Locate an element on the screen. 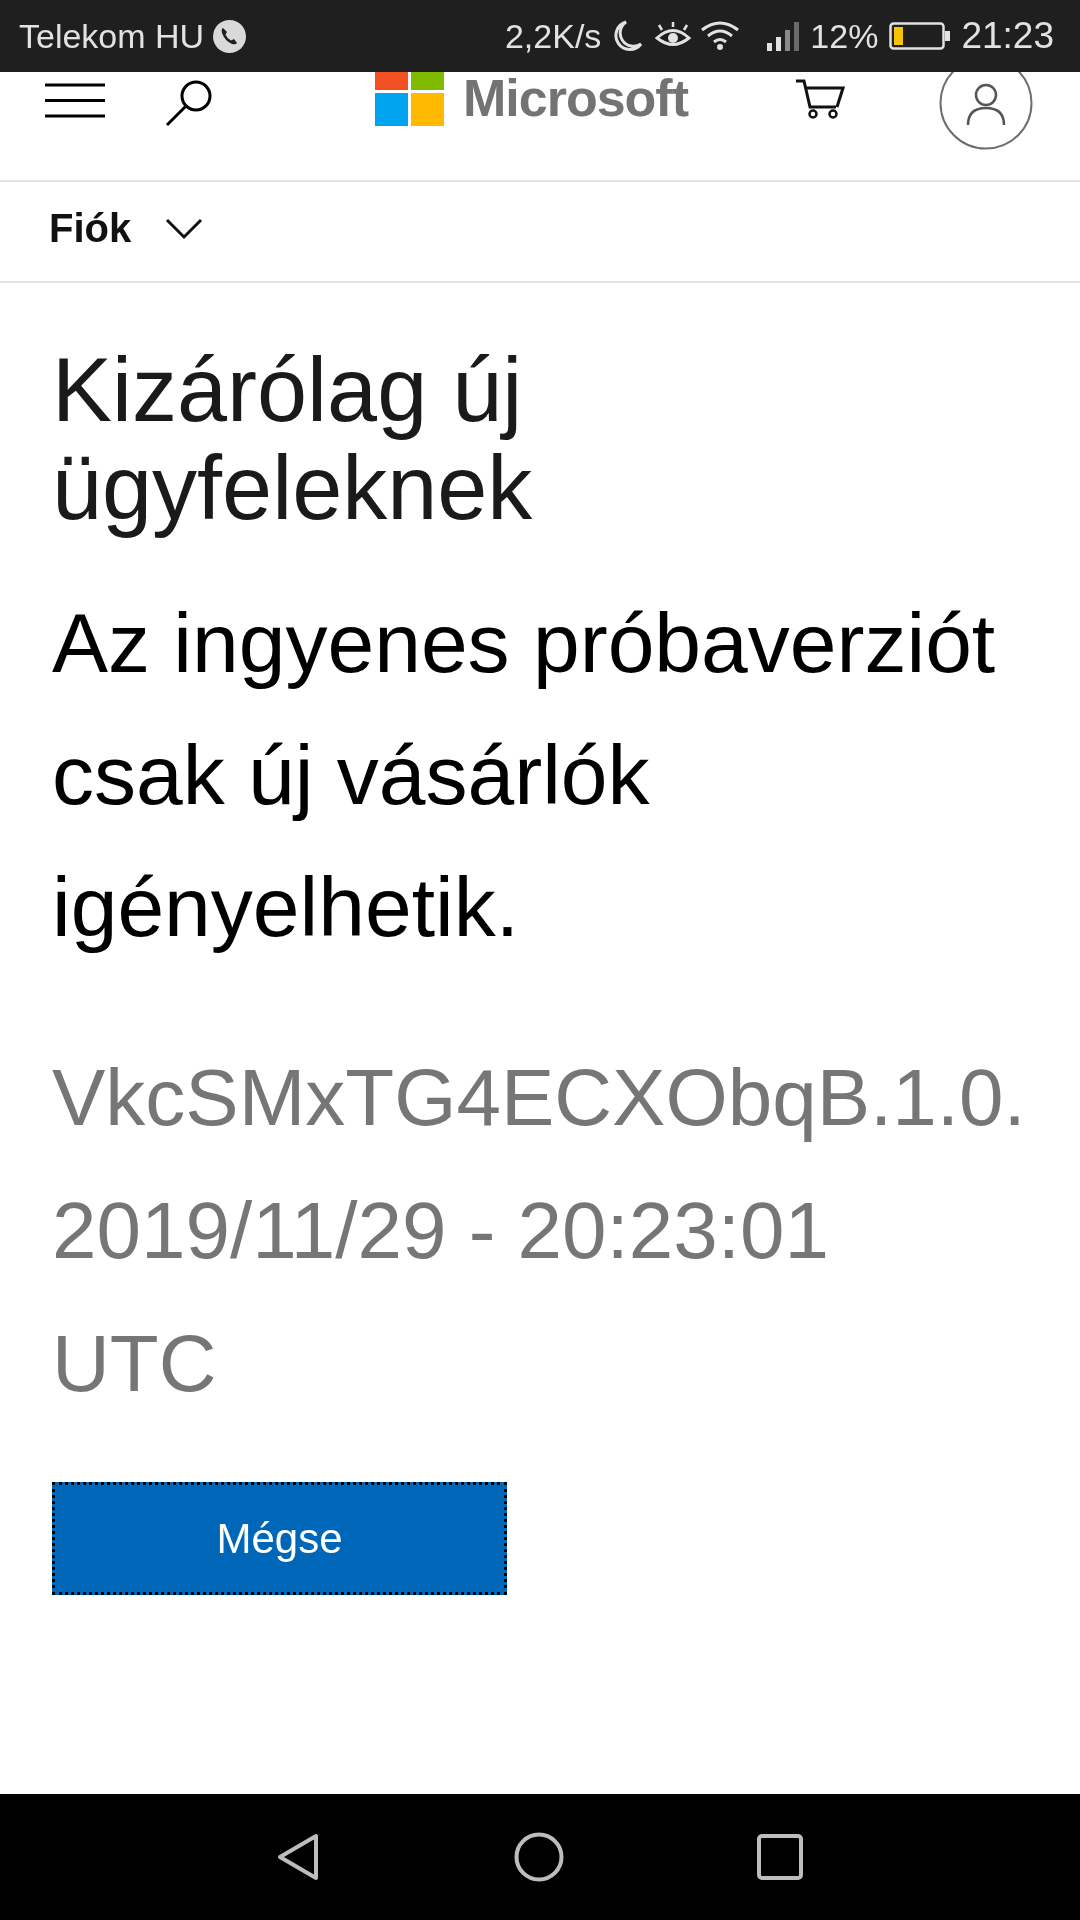 This screenshot has height=1920, width=1080. menu-icon is located at coordinates (75, 100).